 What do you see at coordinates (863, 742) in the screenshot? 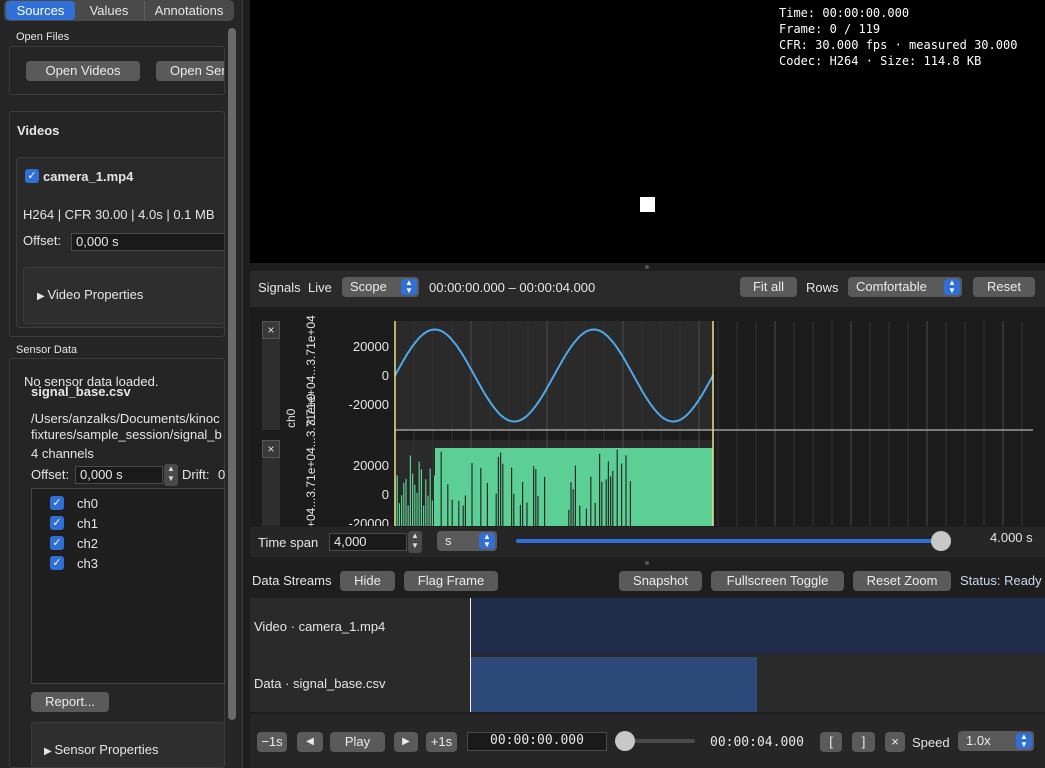
I see `mark-out-button: ]` at bounding box center [863, 742].